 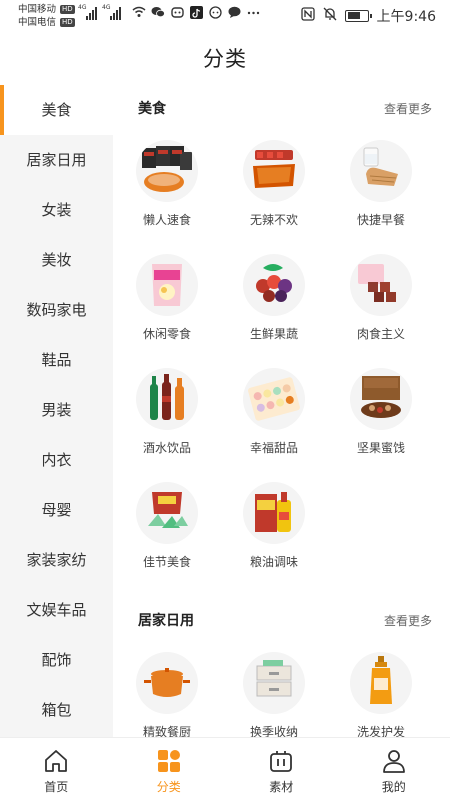 What do you see at coordinates (56, 787) in the screenshot?
I see `nav-label: 首页` at bounding box center [56, 787].